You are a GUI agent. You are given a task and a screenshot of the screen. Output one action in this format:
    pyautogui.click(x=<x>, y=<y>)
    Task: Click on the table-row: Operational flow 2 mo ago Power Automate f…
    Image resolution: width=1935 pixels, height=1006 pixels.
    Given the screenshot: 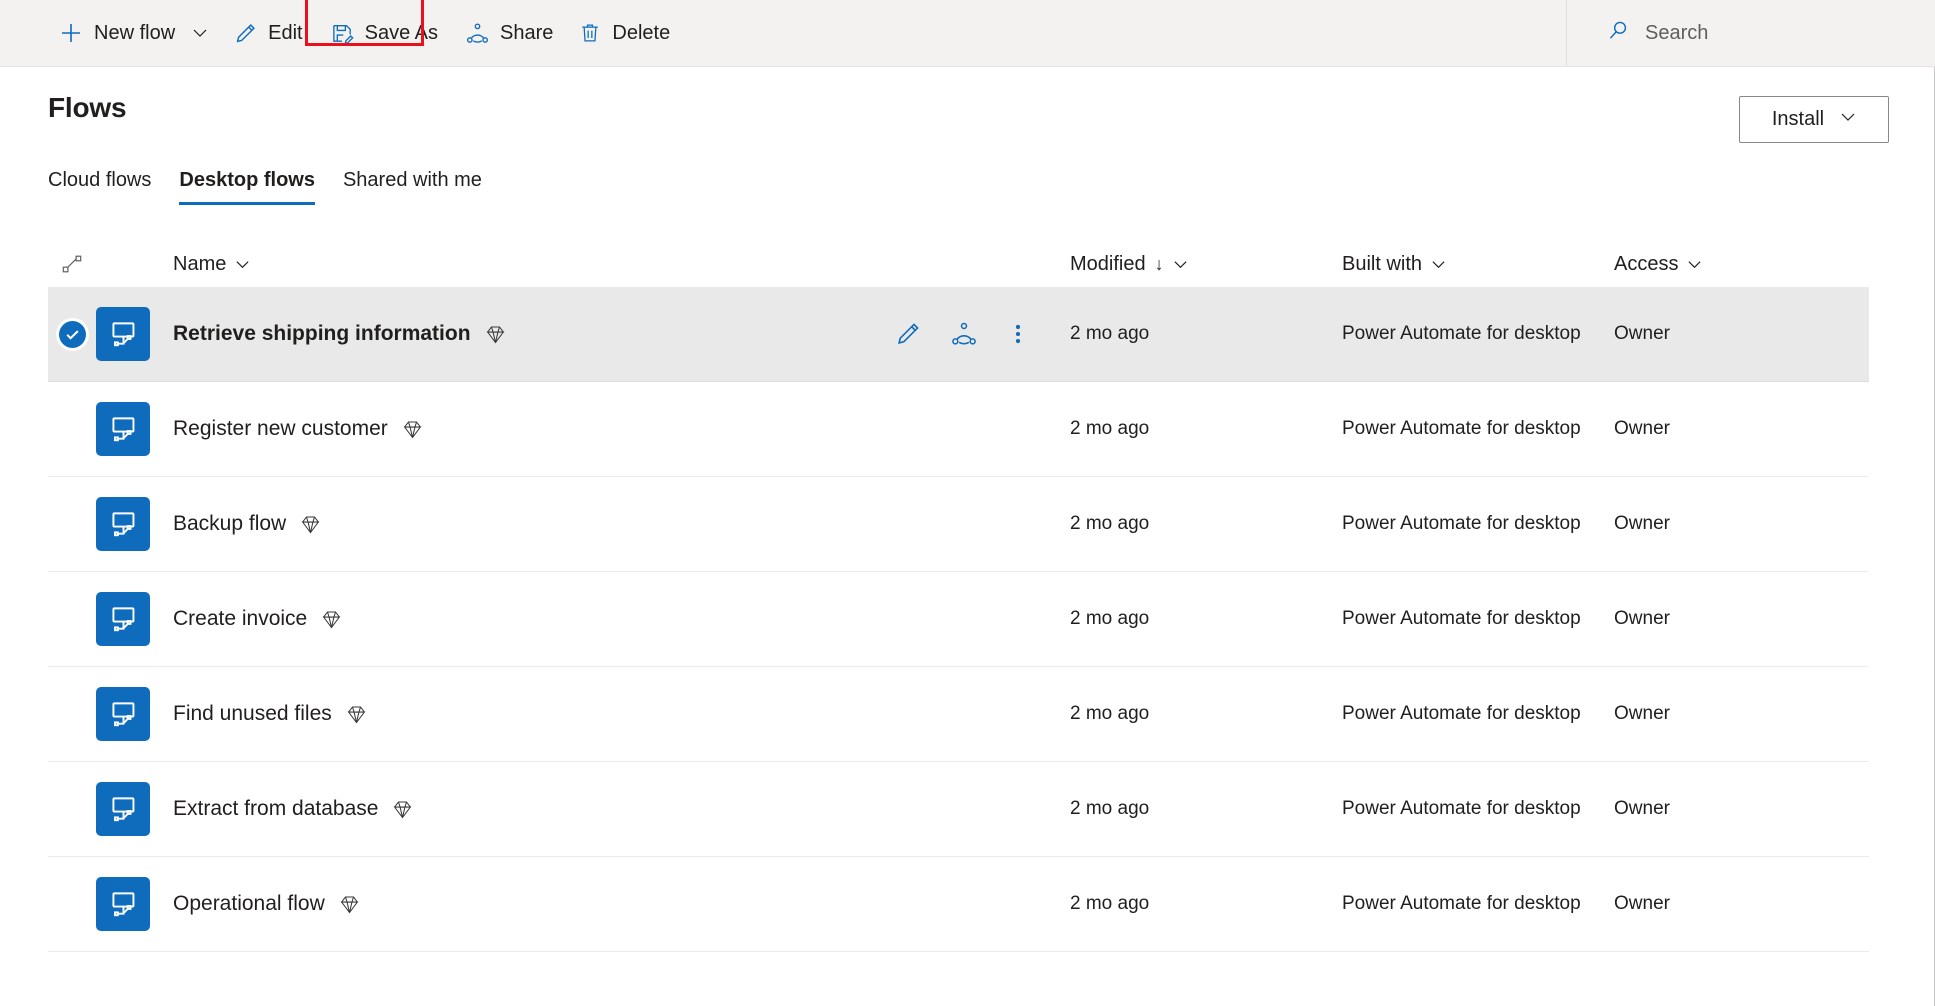 What is the action you would take?
    pyautogui.click(x=958, y=904)
    